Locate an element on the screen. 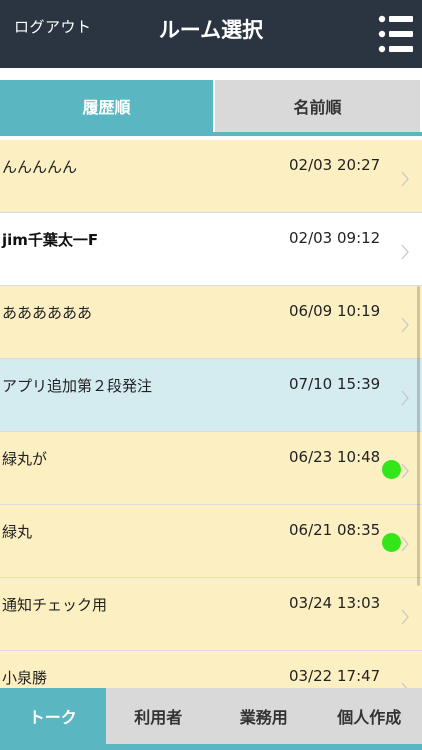  logout-button: ログアウト is located at coordinates (53, 26).